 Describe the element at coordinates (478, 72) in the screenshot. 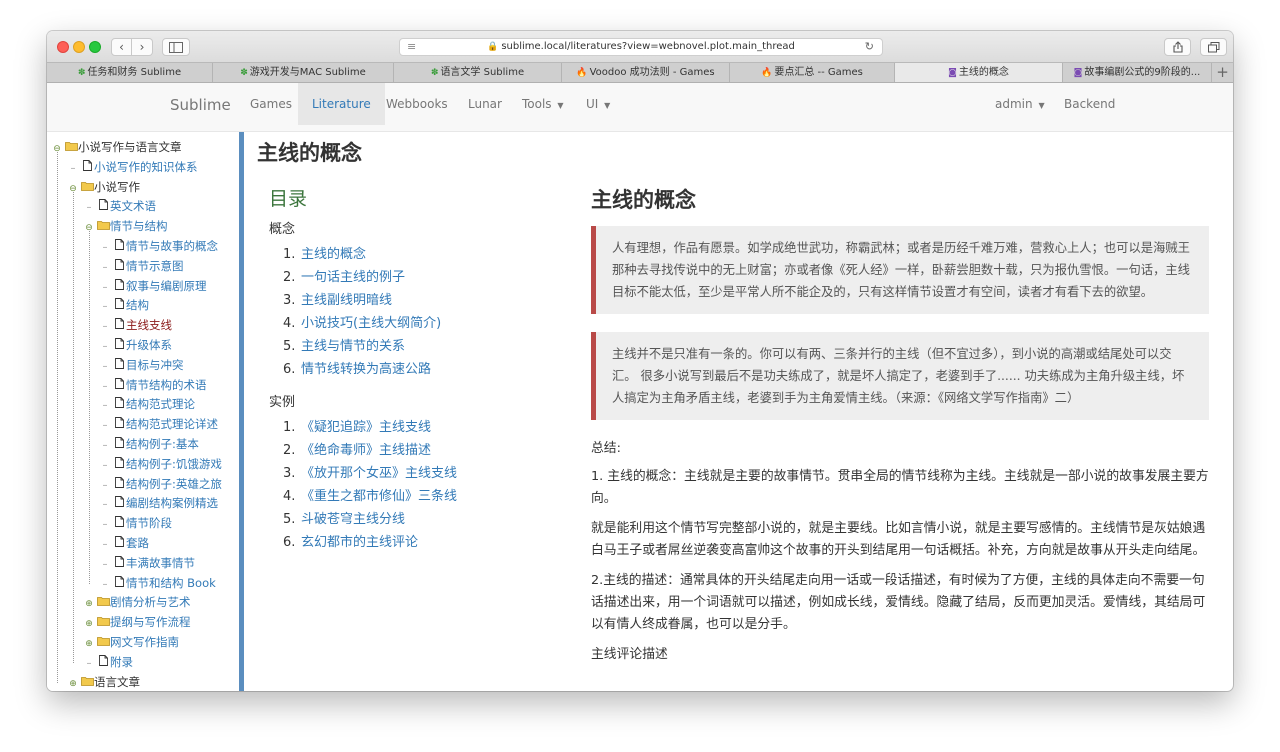

I see `browser-tab: ✽ 语言文学 Sublime` at that location.